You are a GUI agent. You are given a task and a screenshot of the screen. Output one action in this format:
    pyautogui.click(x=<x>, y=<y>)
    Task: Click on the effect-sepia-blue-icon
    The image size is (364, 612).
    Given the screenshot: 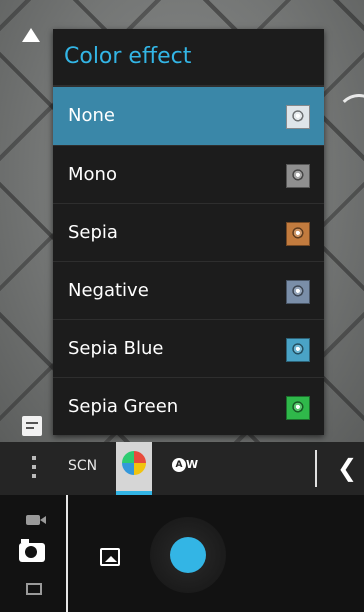 What is the action you would take?
    pyautogui.click(x=298, y=350)
    